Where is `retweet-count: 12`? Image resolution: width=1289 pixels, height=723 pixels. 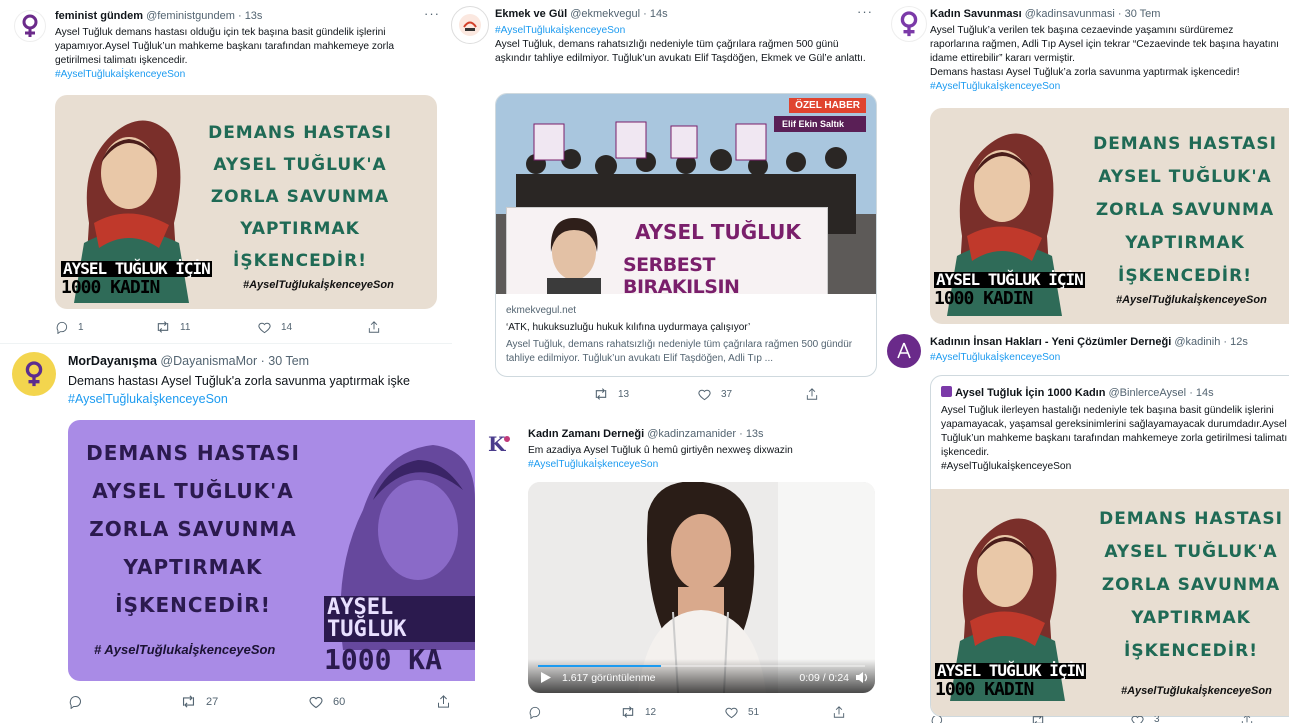 retweet-count: 12 is located at coordinates (651, 712).